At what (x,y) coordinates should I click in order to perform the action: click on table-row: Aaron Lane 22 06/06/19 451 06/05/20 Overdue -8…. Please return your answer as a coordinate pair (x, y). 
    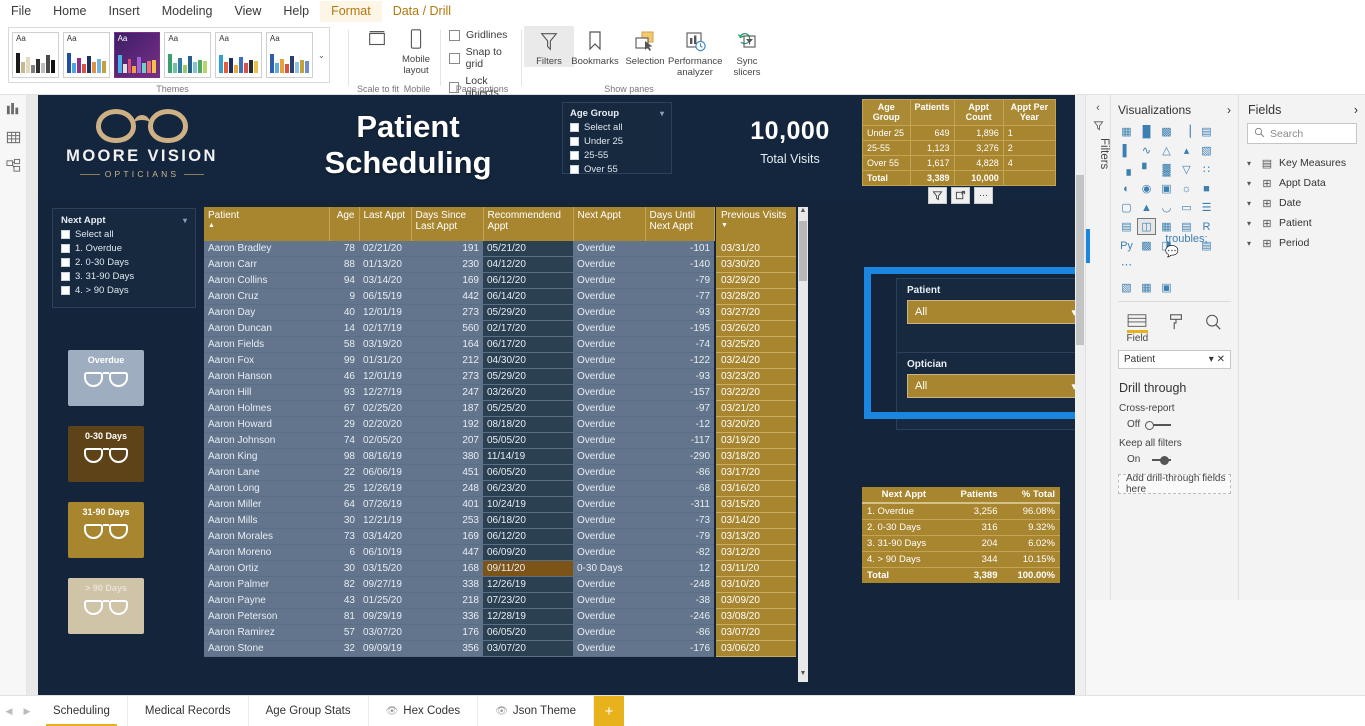
    Looking at the image, I should click on (459, 472).